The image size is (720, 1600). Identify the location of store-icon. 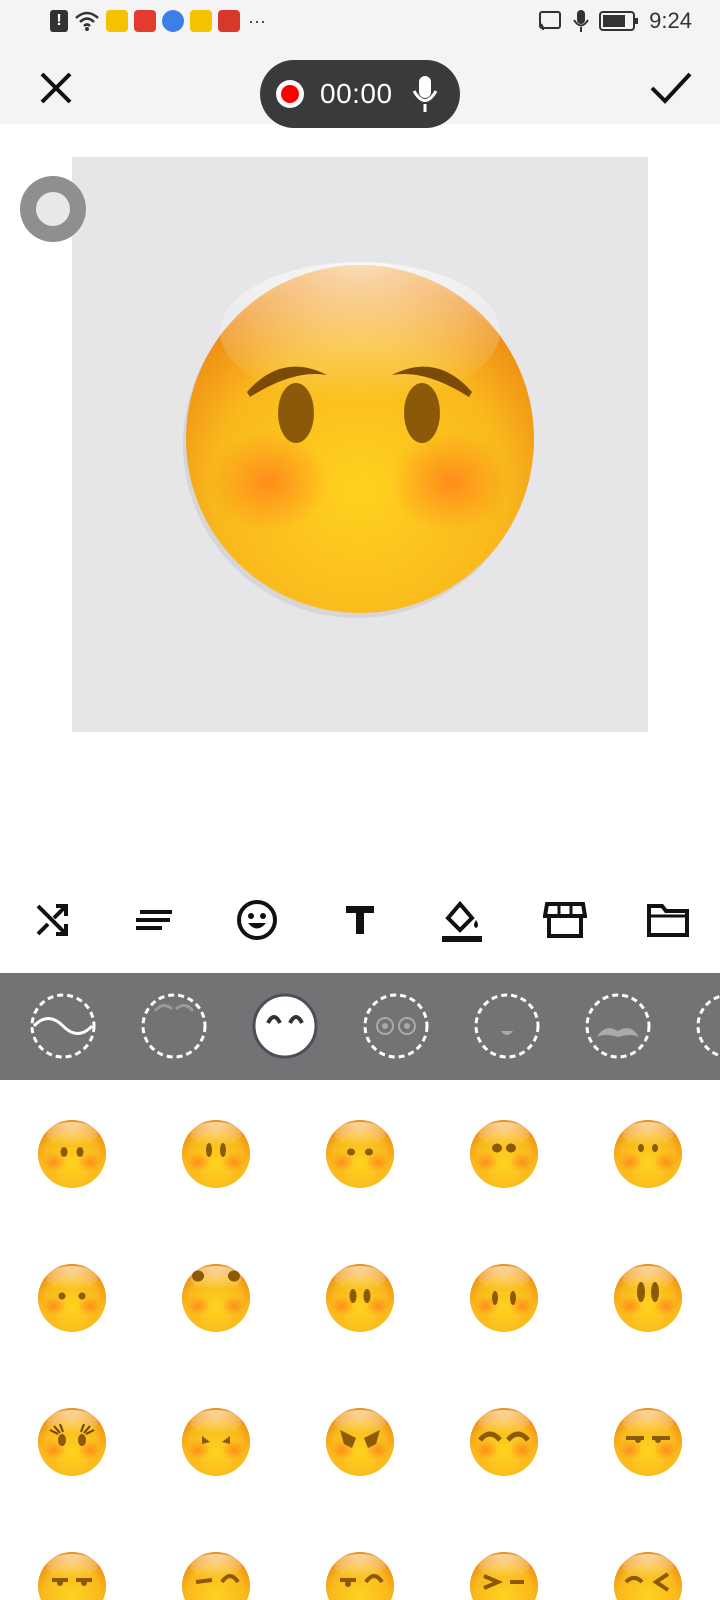
(565, 920).